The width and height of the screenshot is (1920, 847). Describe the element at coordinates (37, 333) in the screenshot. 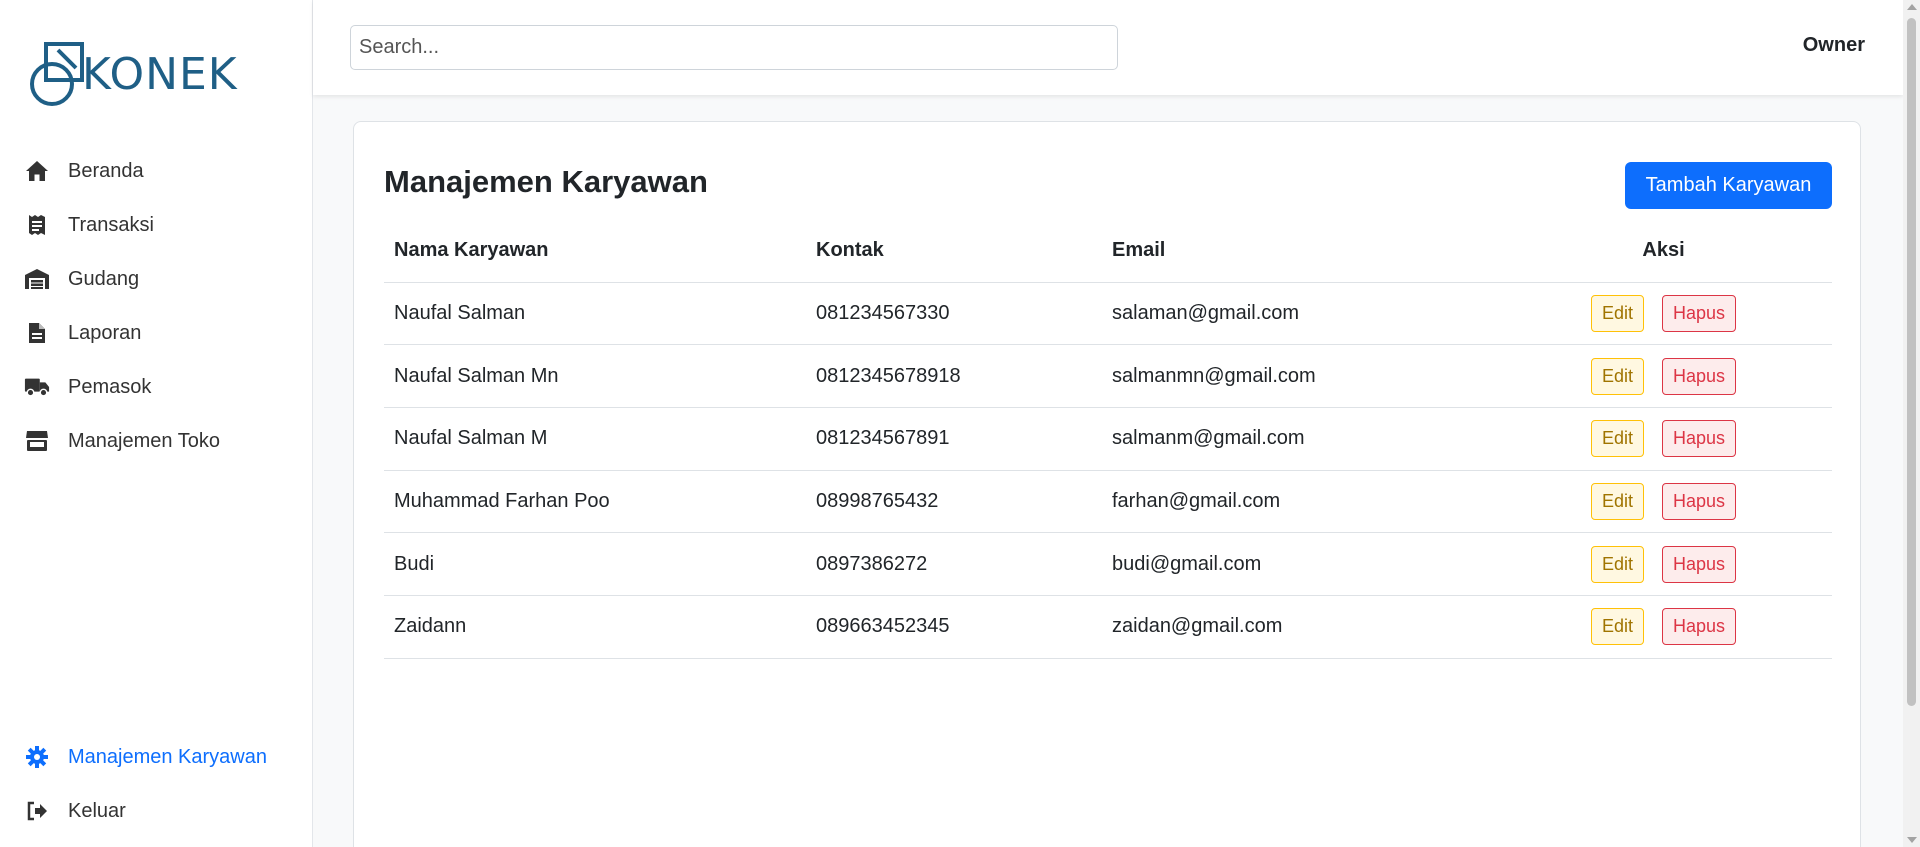

I see `file-icon` at that location.